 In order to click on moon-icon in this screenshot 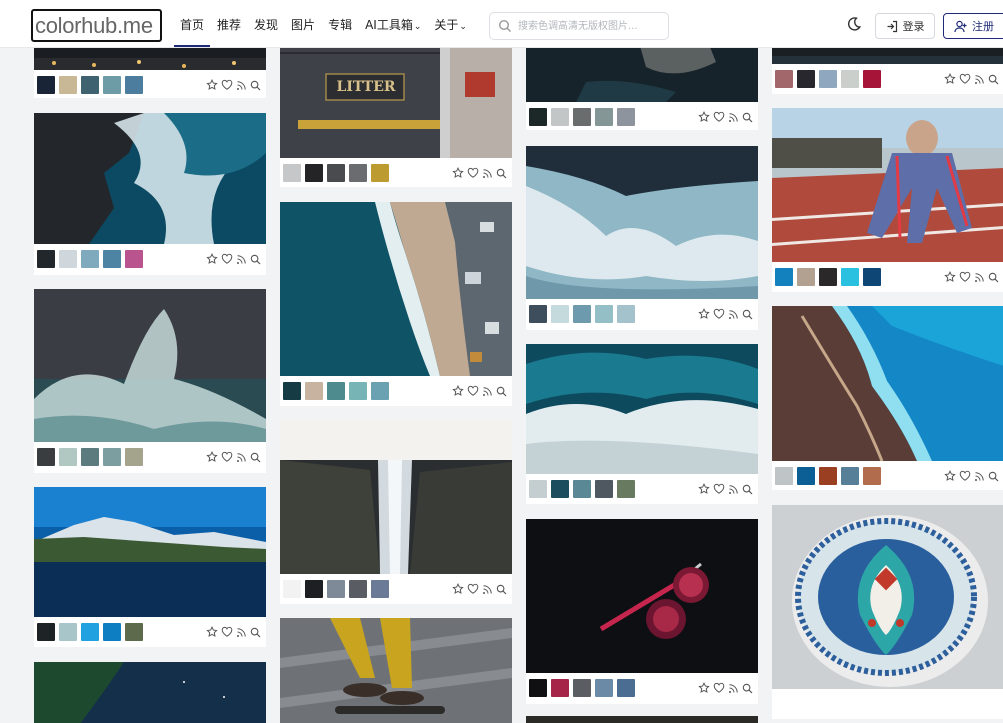, I will do `click(854, 24)`.